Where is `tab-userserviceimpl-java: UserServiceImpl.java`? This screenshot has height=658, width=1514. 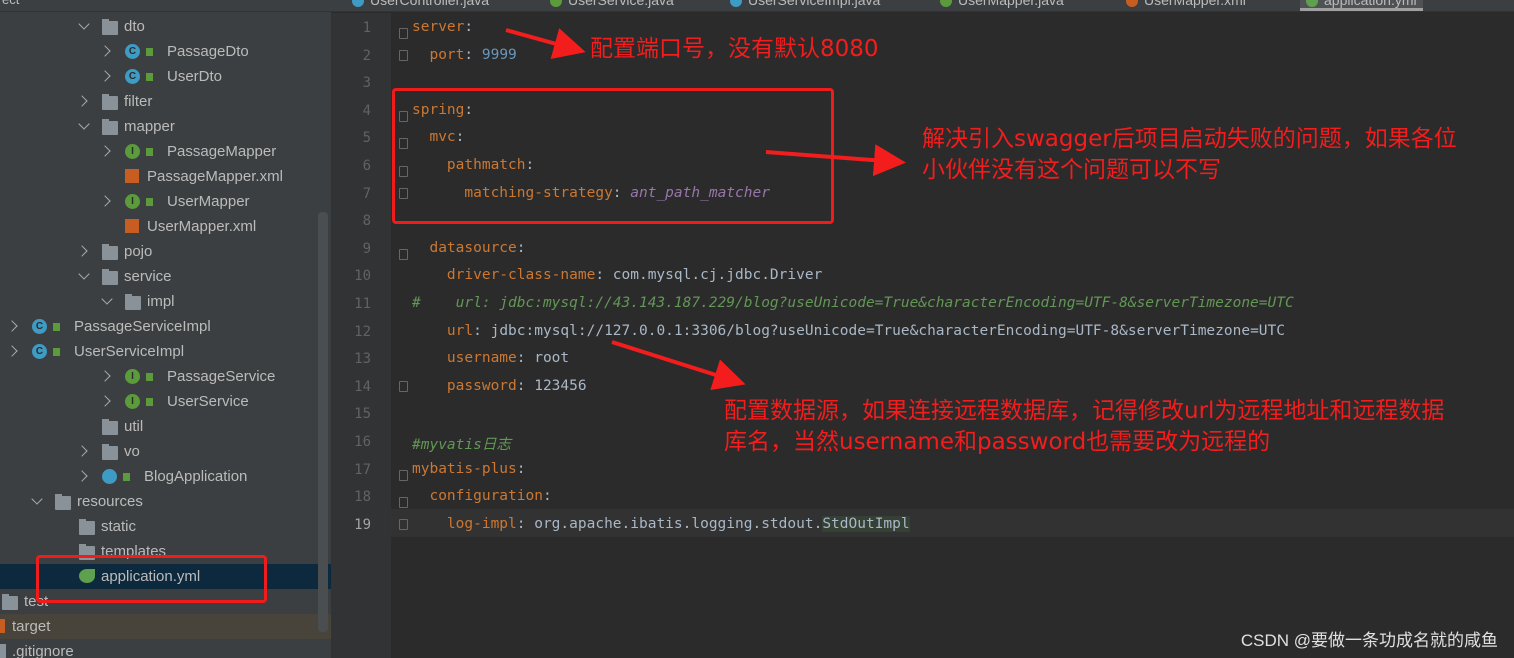
tab-userserviceimpl-java: UserServiceImpl.java is located at coordinates (805, 4).